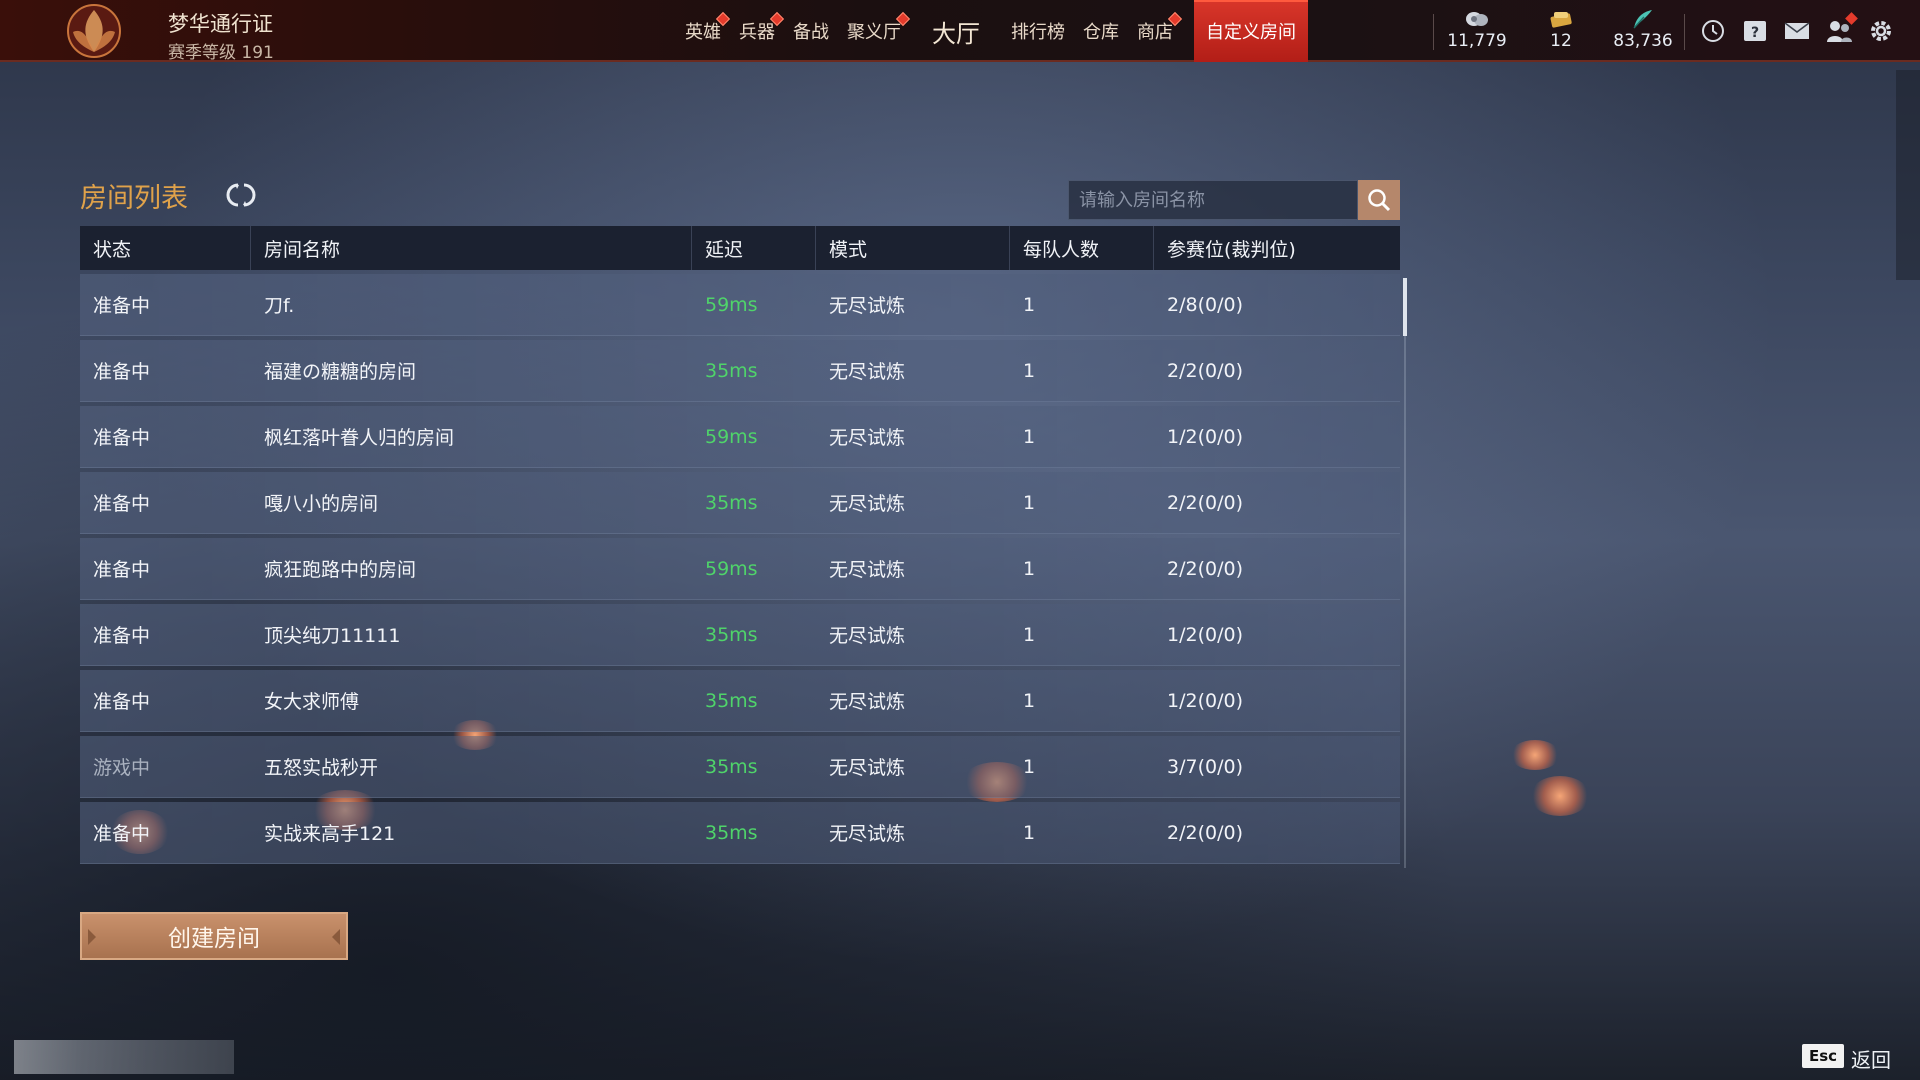  I want to click on currency-coins: 11,779, so click(1477, 29).